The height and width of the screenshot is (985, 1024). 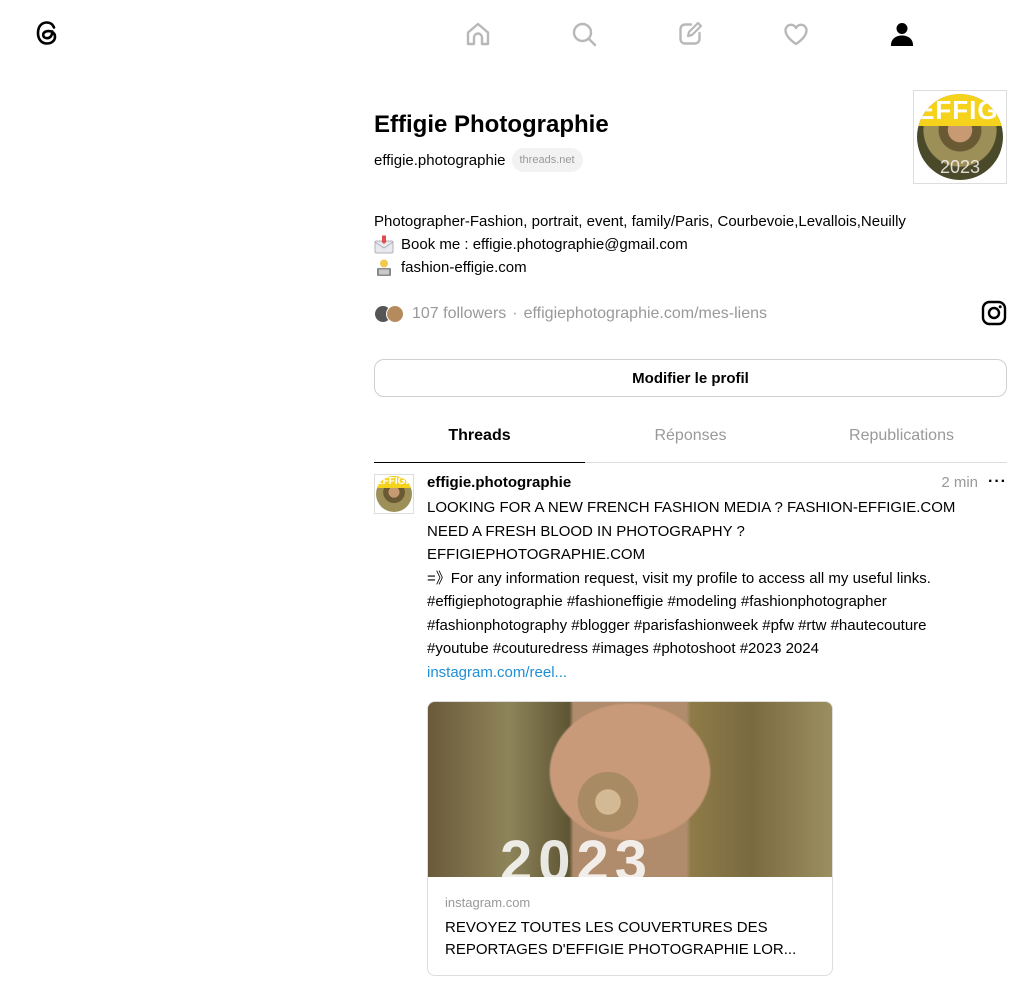 What do you see at coordinates (459, 314) in the screenshot?
I see `followers-count: 107 followers` at bounding box center [459, 314].